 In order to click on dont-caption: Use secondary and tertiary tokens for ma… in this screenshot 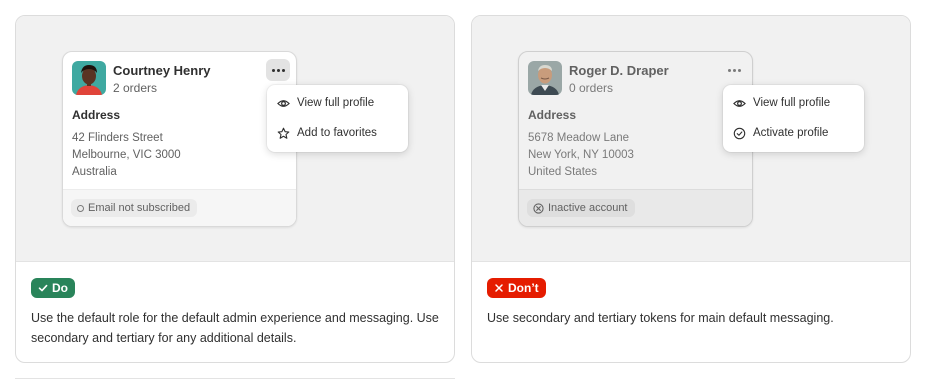, I will do `click(660, 318)`.